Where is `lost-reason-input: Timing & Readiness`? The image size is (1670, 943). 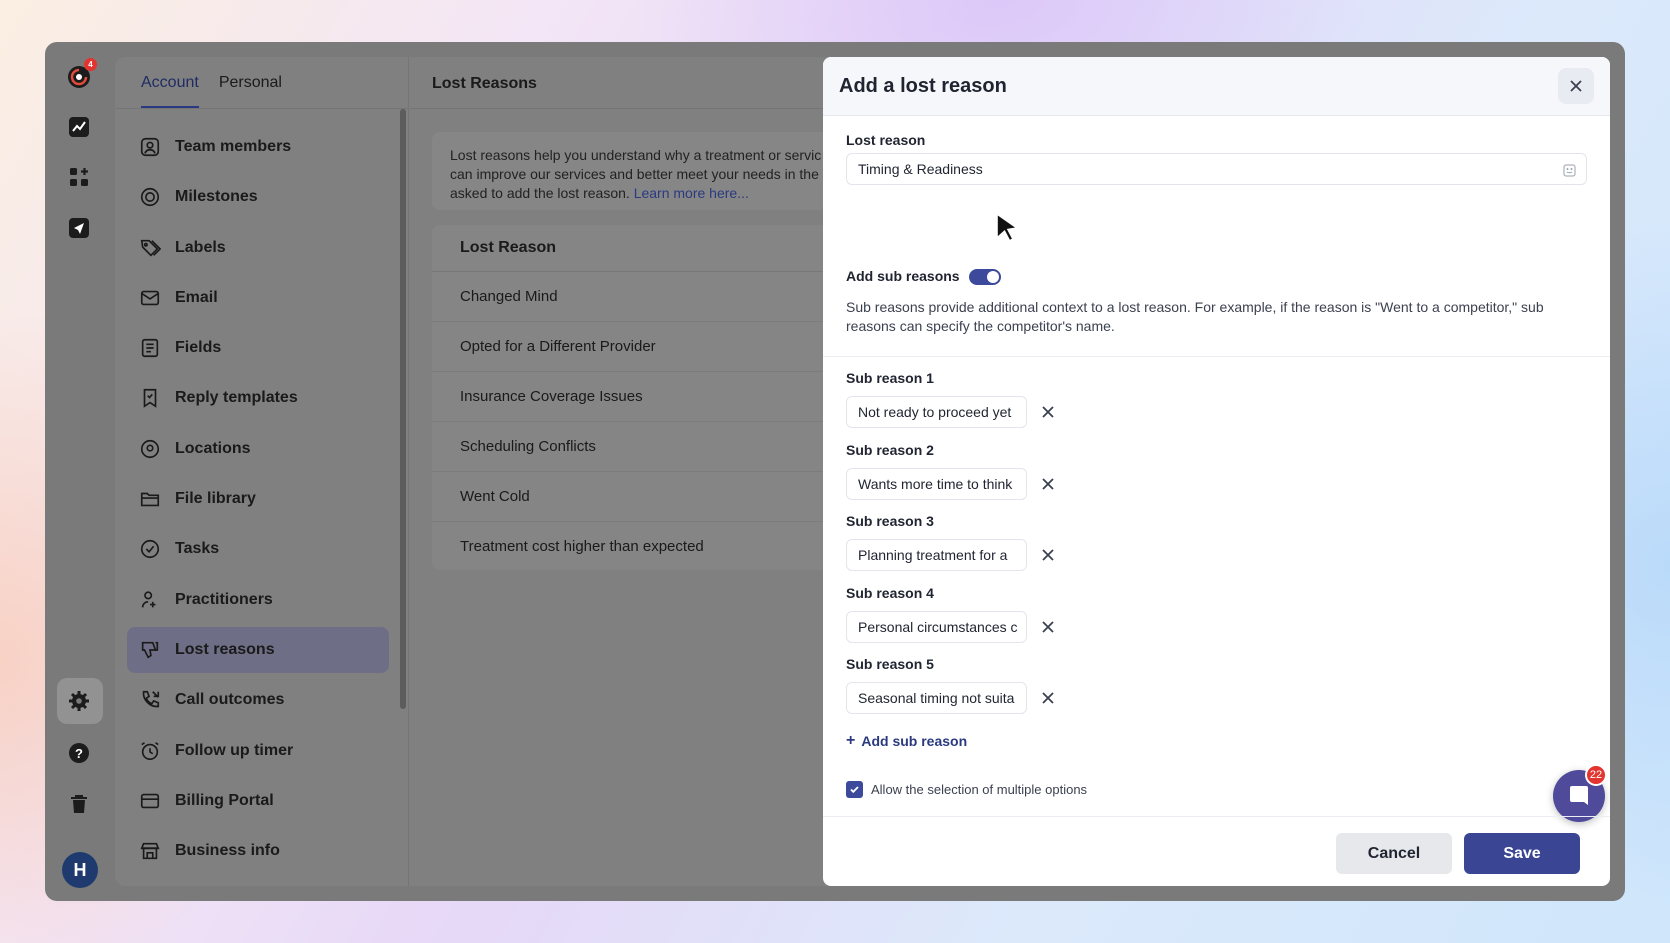 lost-reason-input: Timing & Readiness is located at coordinates (1216, 169).